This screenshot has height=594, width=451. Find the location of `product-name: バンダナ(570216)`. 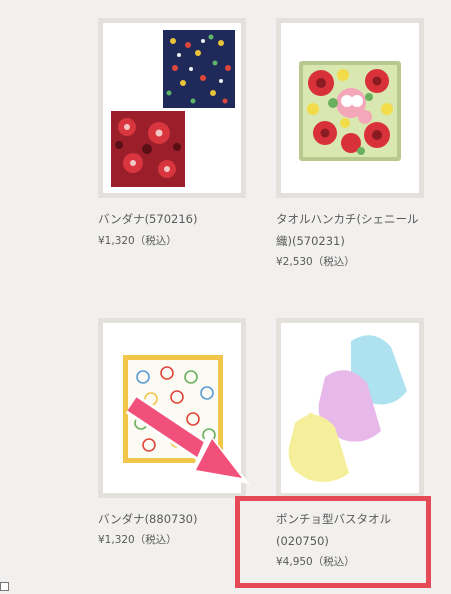

product-name: バンダナ(570216) is located at coordinates (173, 219).